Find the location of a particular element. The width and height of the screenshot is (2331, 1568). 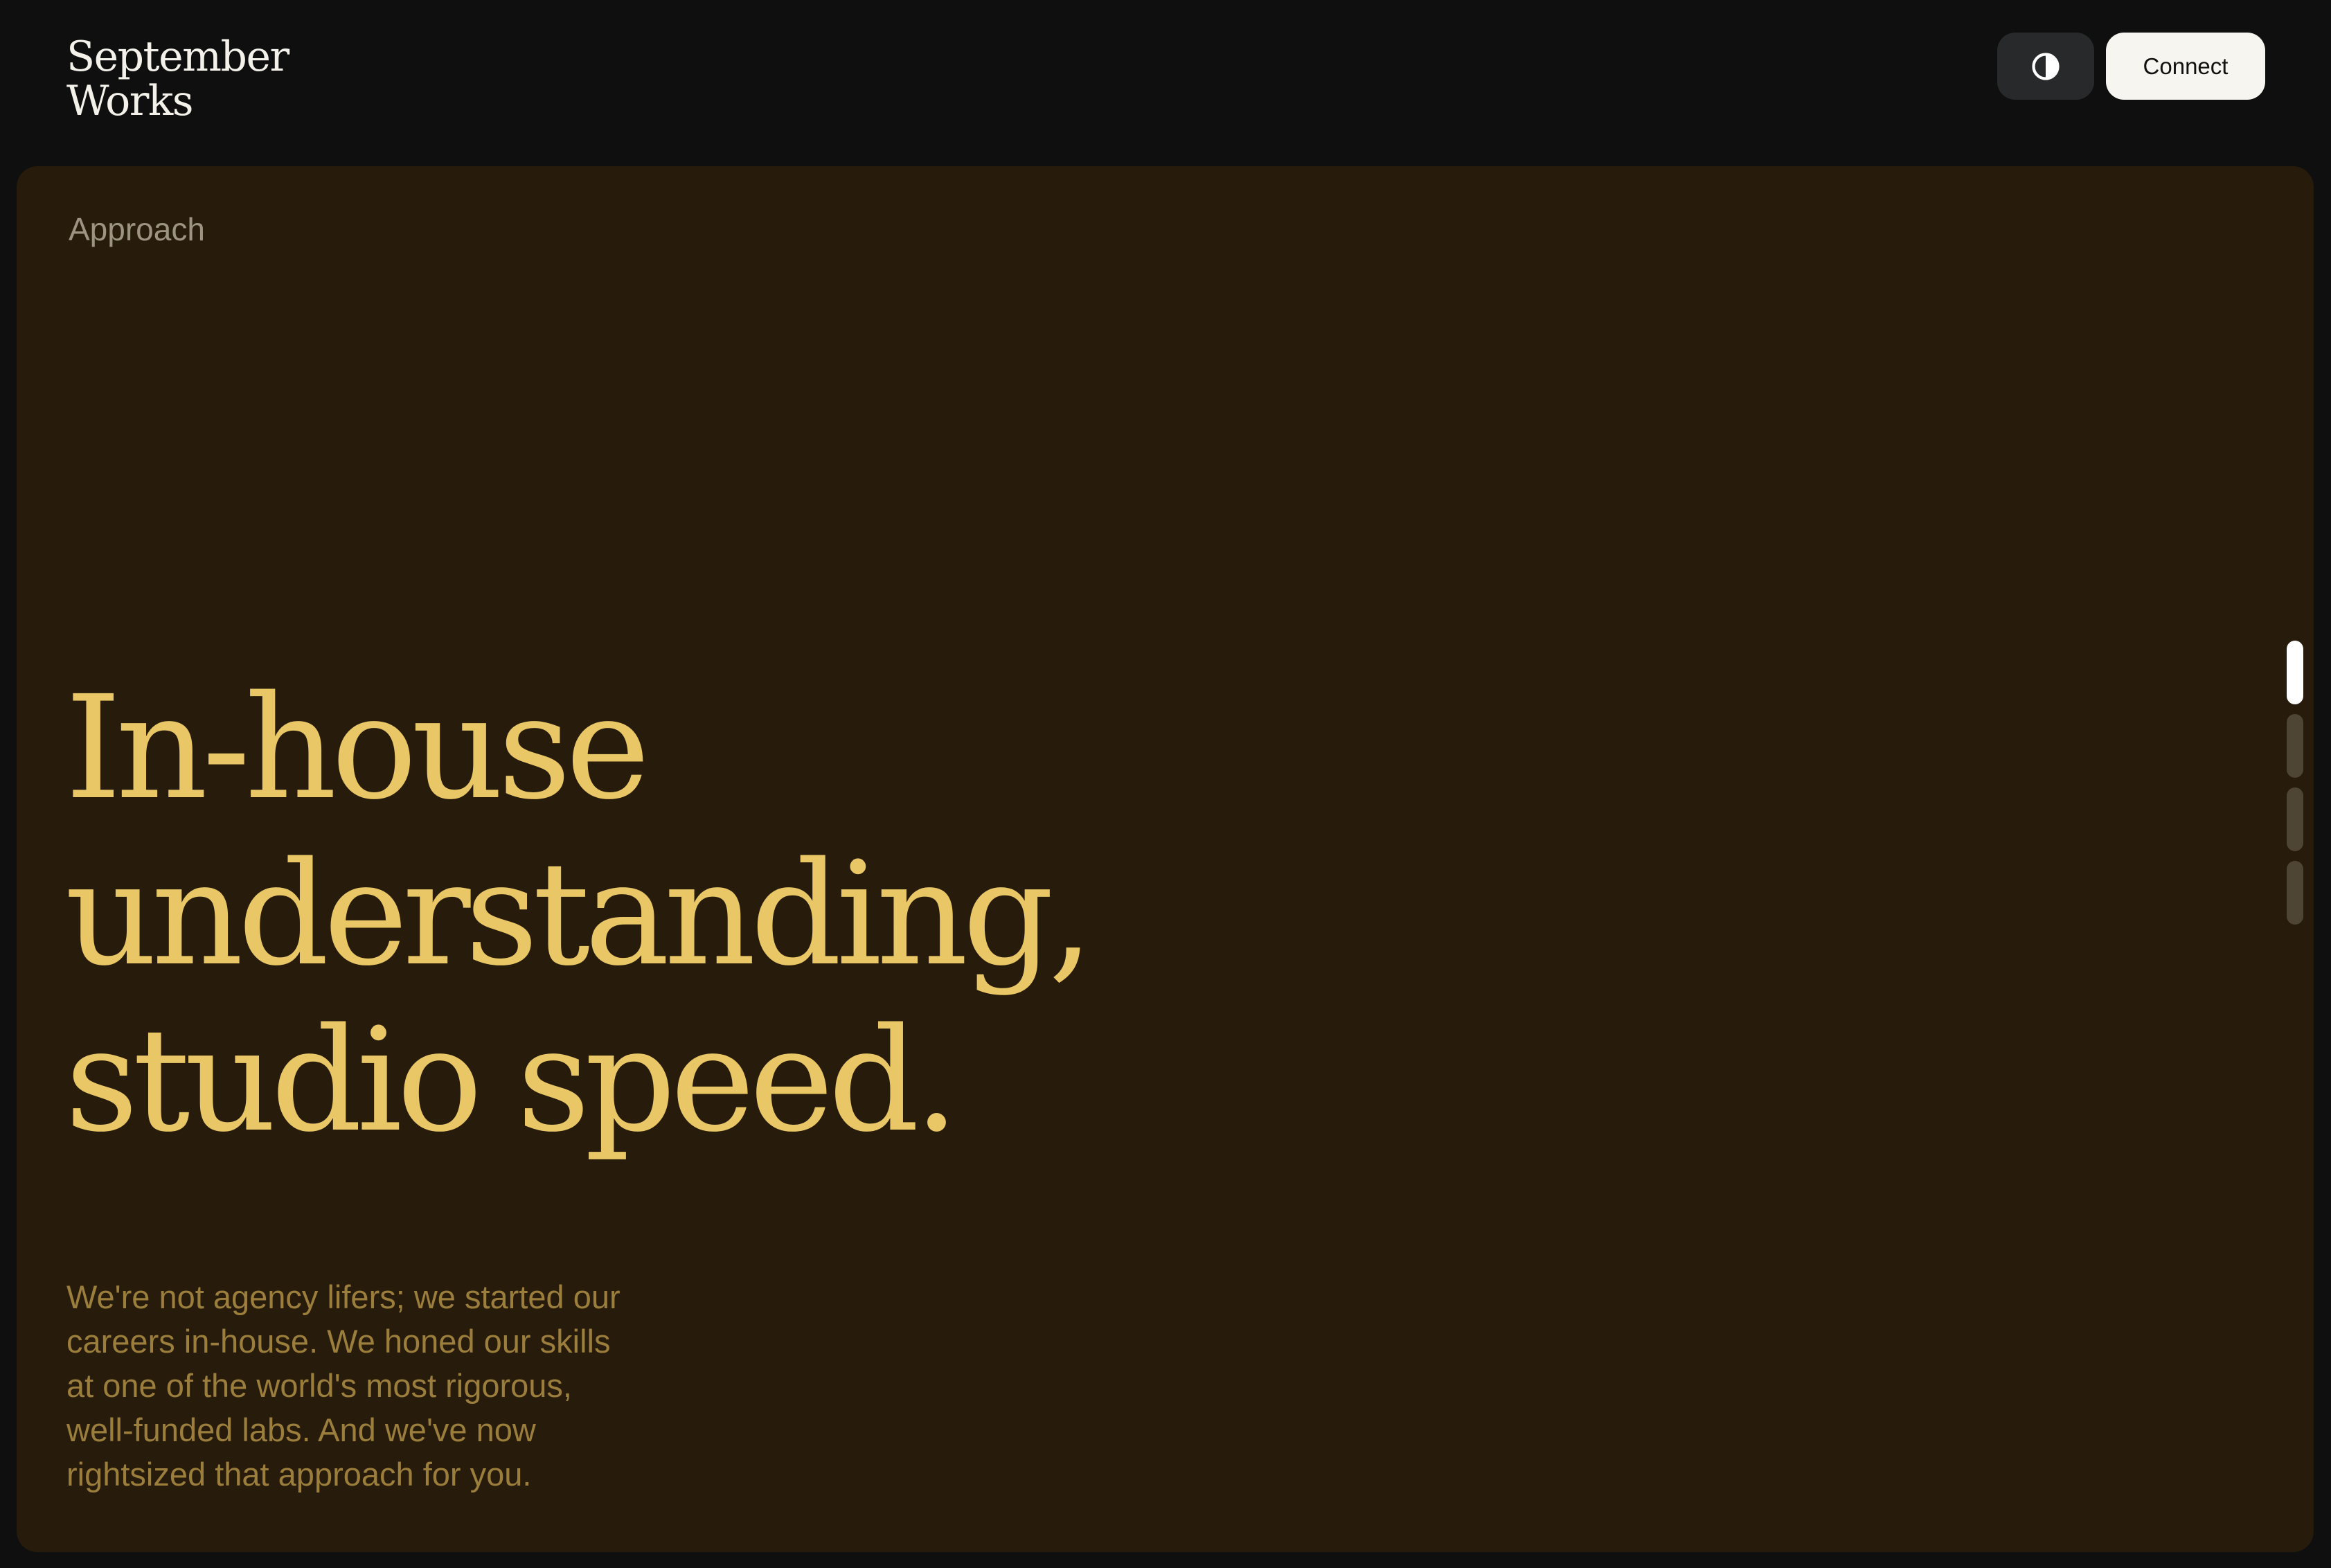

section-label: Approach is located at coordinates (137, 229).